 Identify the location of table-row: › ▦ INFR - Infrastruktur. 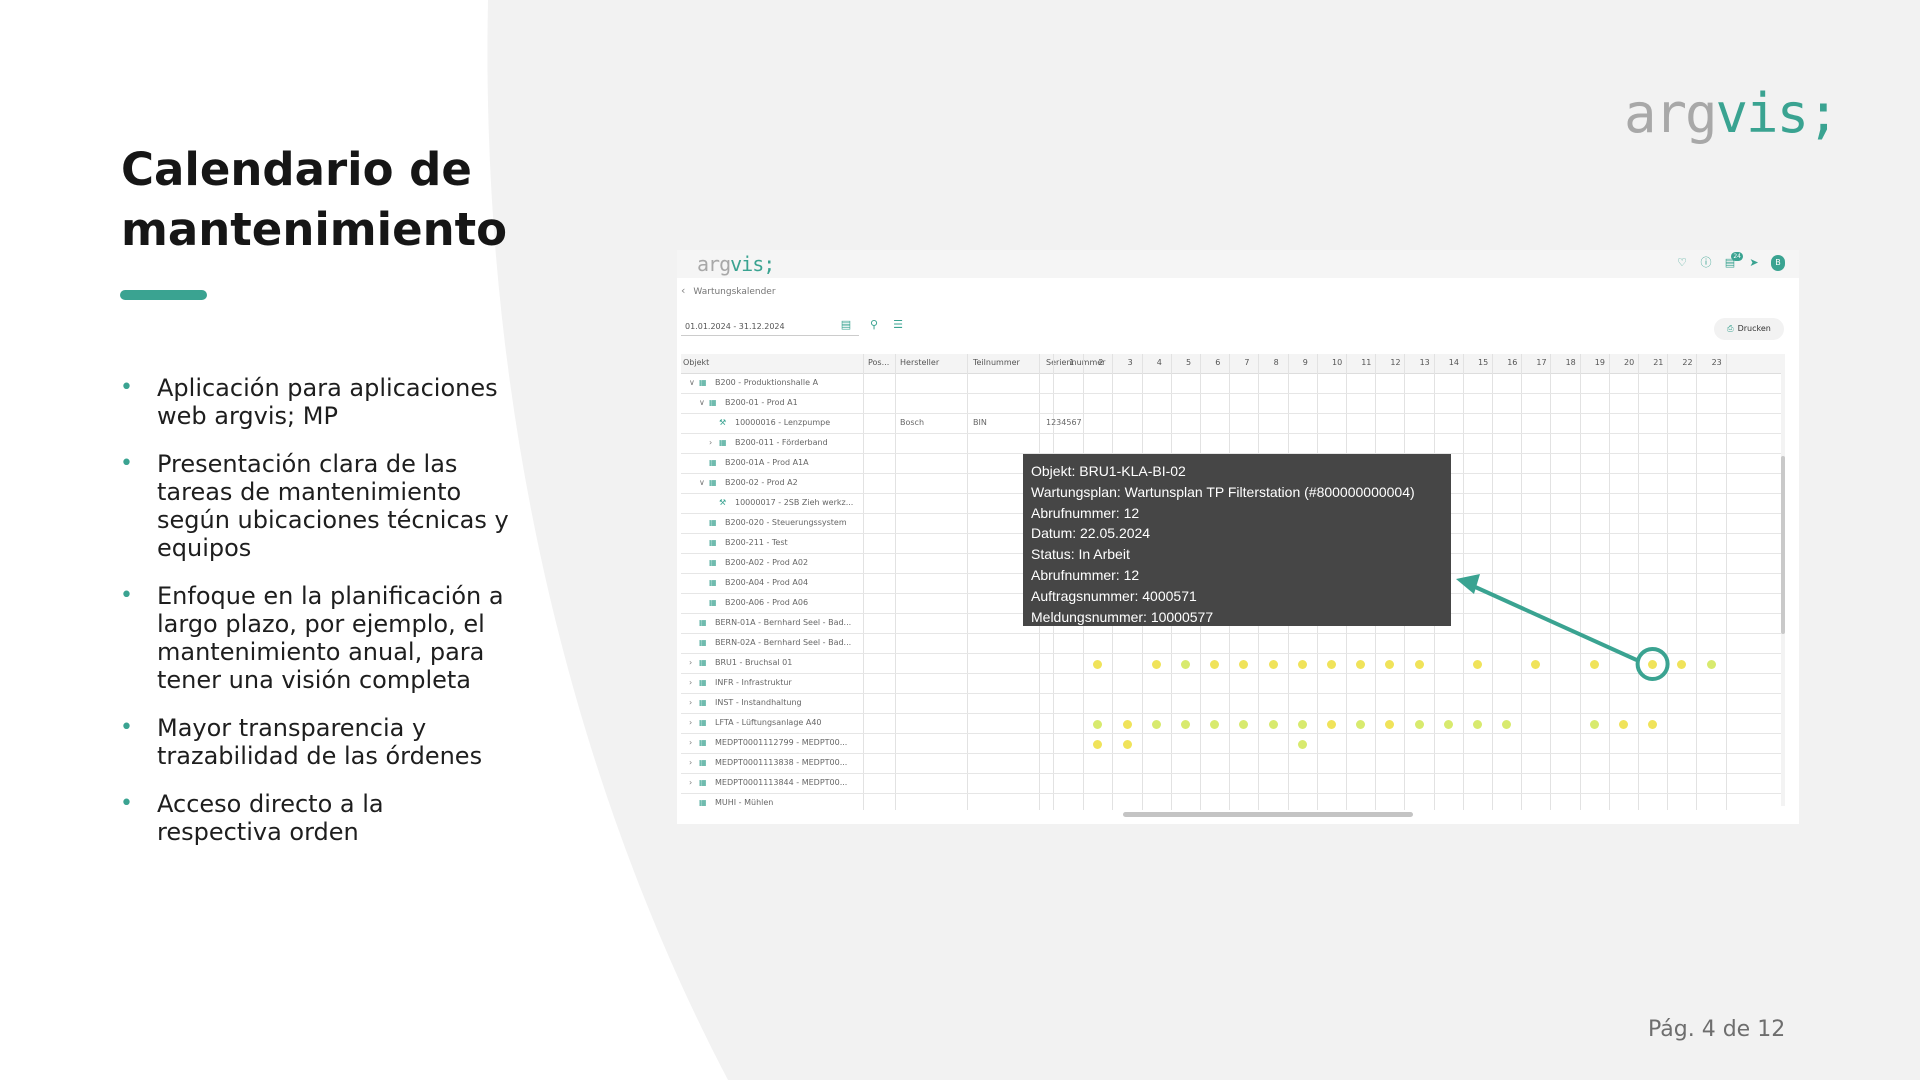
(1233, 684).